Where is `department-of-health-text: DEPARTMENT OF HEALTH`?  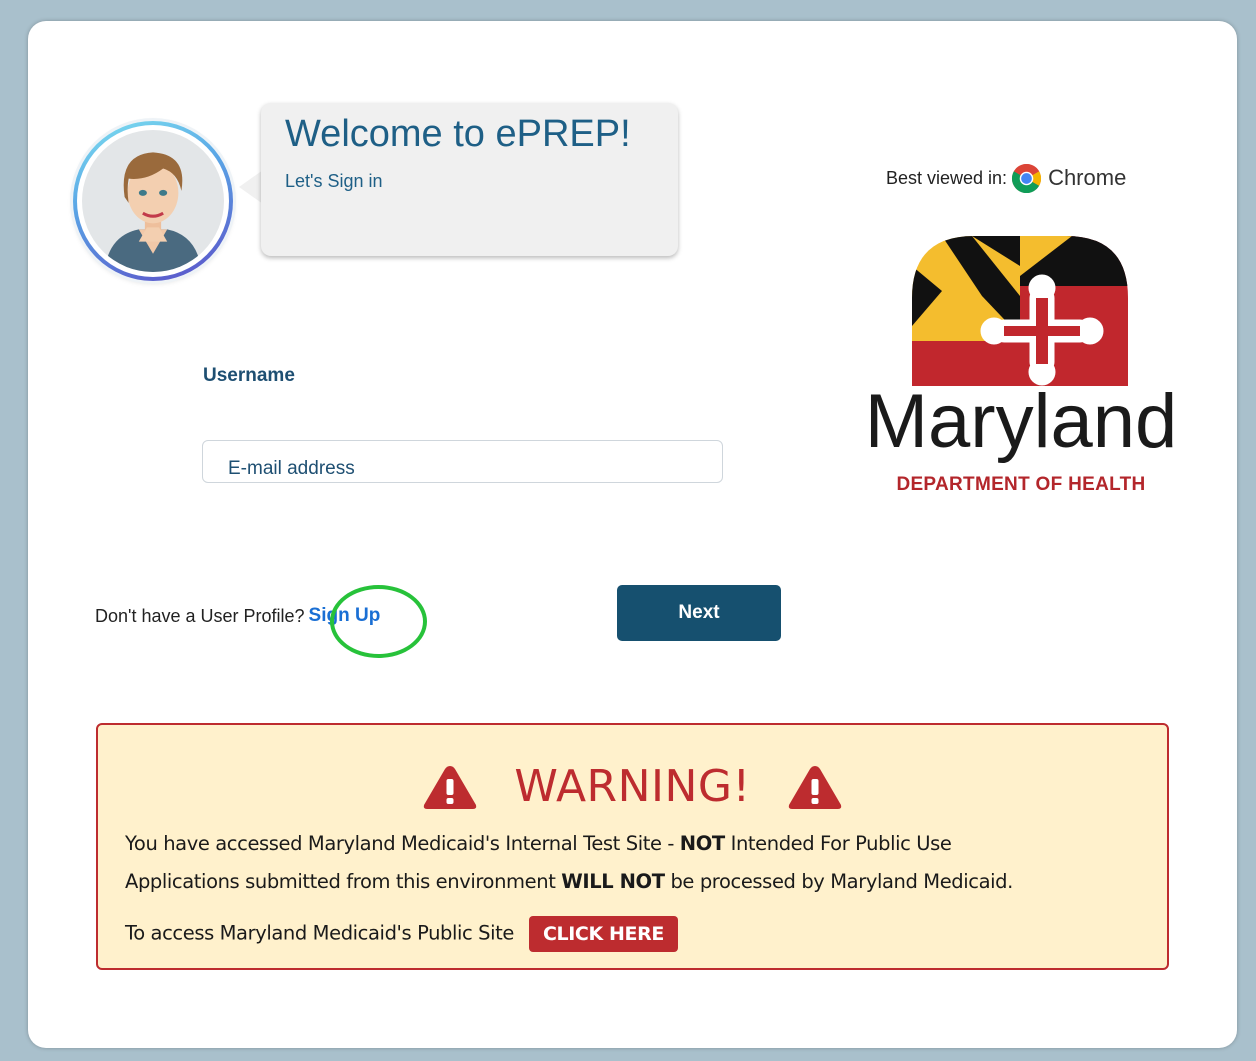
department-of-health-text: DEPARTMENT OF HEALTH is located at coordinates (1021, 484).